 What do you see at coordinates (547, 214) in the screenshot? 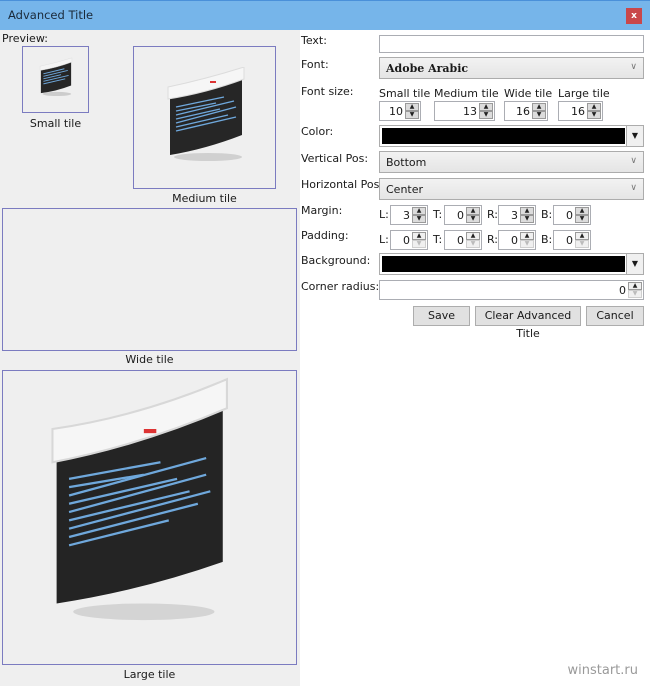
I see `margin-bottom-label: B:` at bounding box center [547, 214].